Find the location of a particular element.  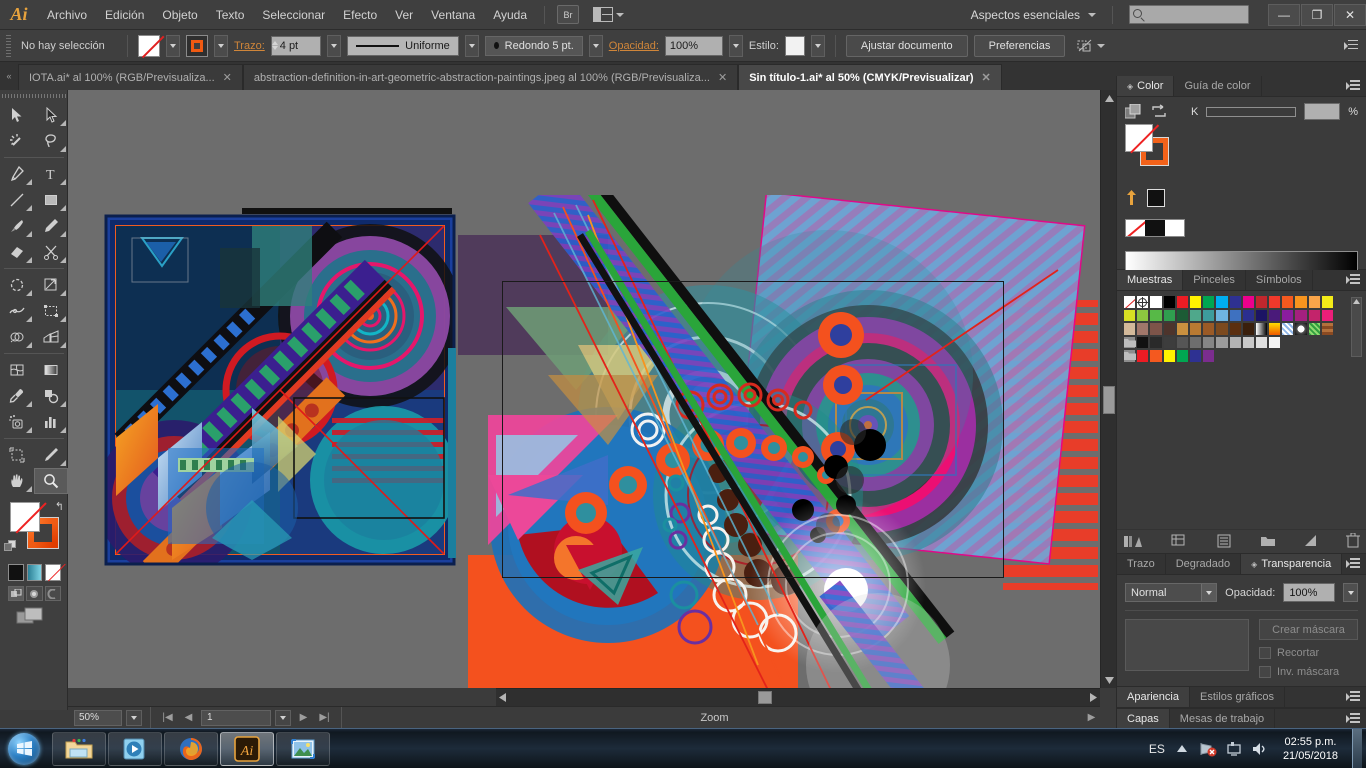

zoom-level-input: 50% is located at coordinates (98, 717).